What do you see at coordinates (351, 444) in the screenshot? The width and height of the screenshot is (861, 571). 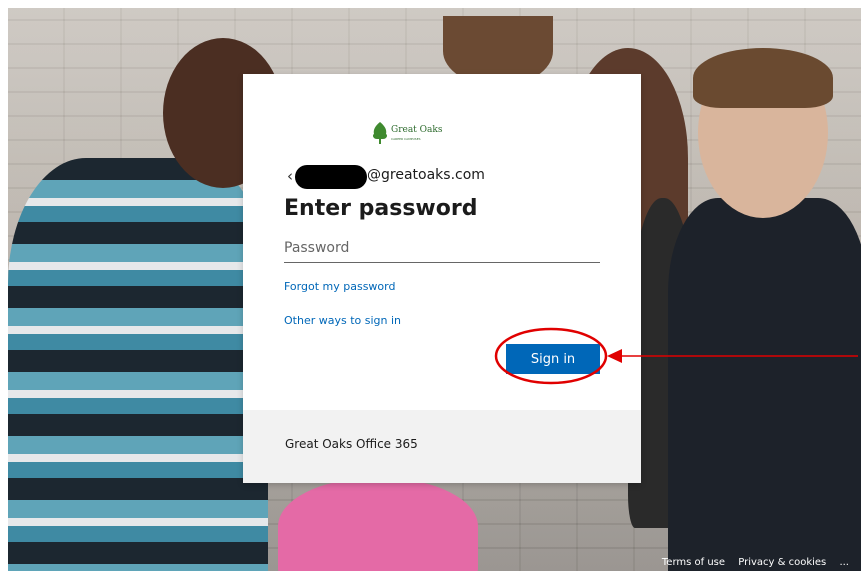 I see `footer-text: Great Oaks Office 365` at bounding box center [351, 444].